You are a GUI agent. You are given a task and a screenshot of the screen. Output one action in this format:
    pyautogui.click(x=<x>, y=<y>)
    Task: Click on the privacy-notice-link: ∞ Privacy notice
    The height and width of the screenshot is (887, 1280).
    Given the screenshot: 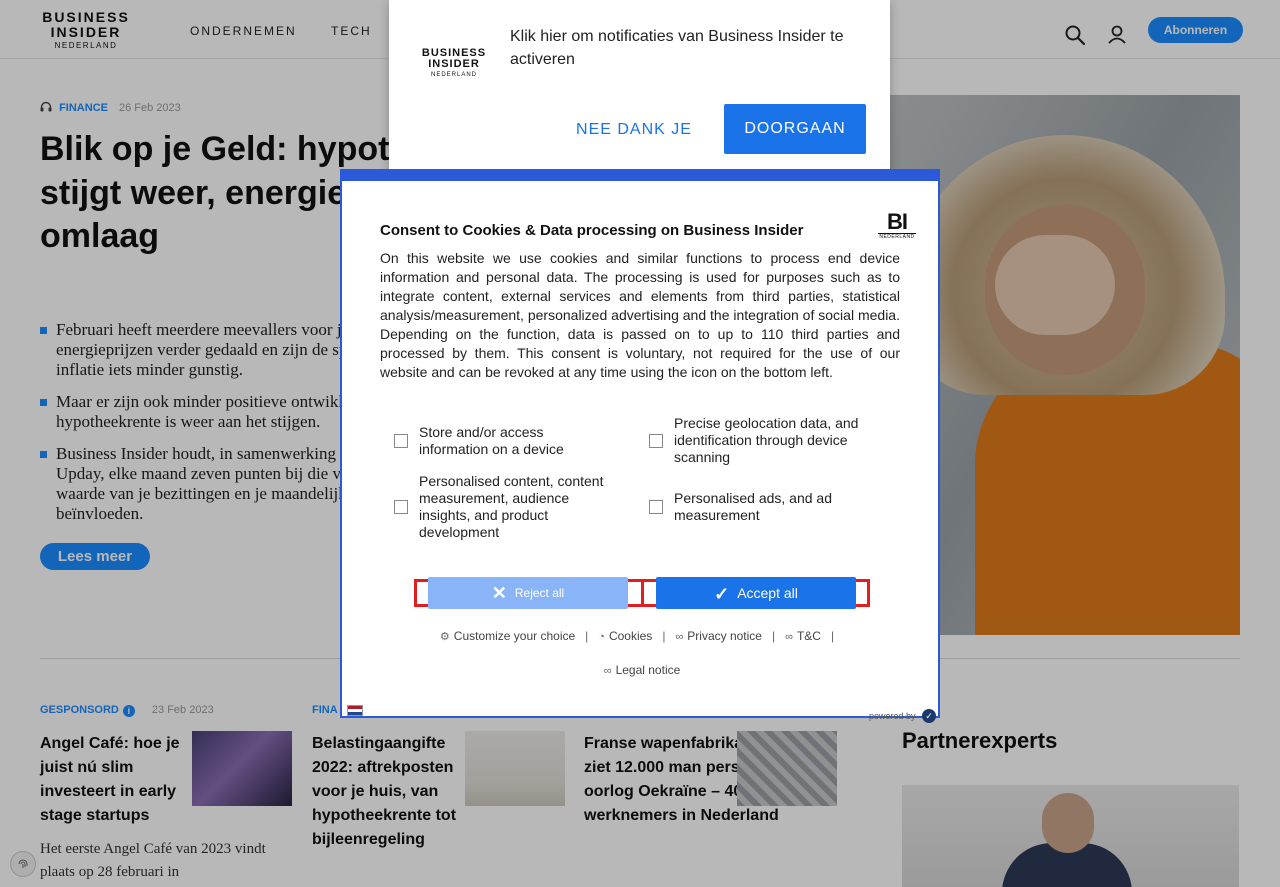 What is the action you would take?
    pyautogui.click(x=718, y=636)
    